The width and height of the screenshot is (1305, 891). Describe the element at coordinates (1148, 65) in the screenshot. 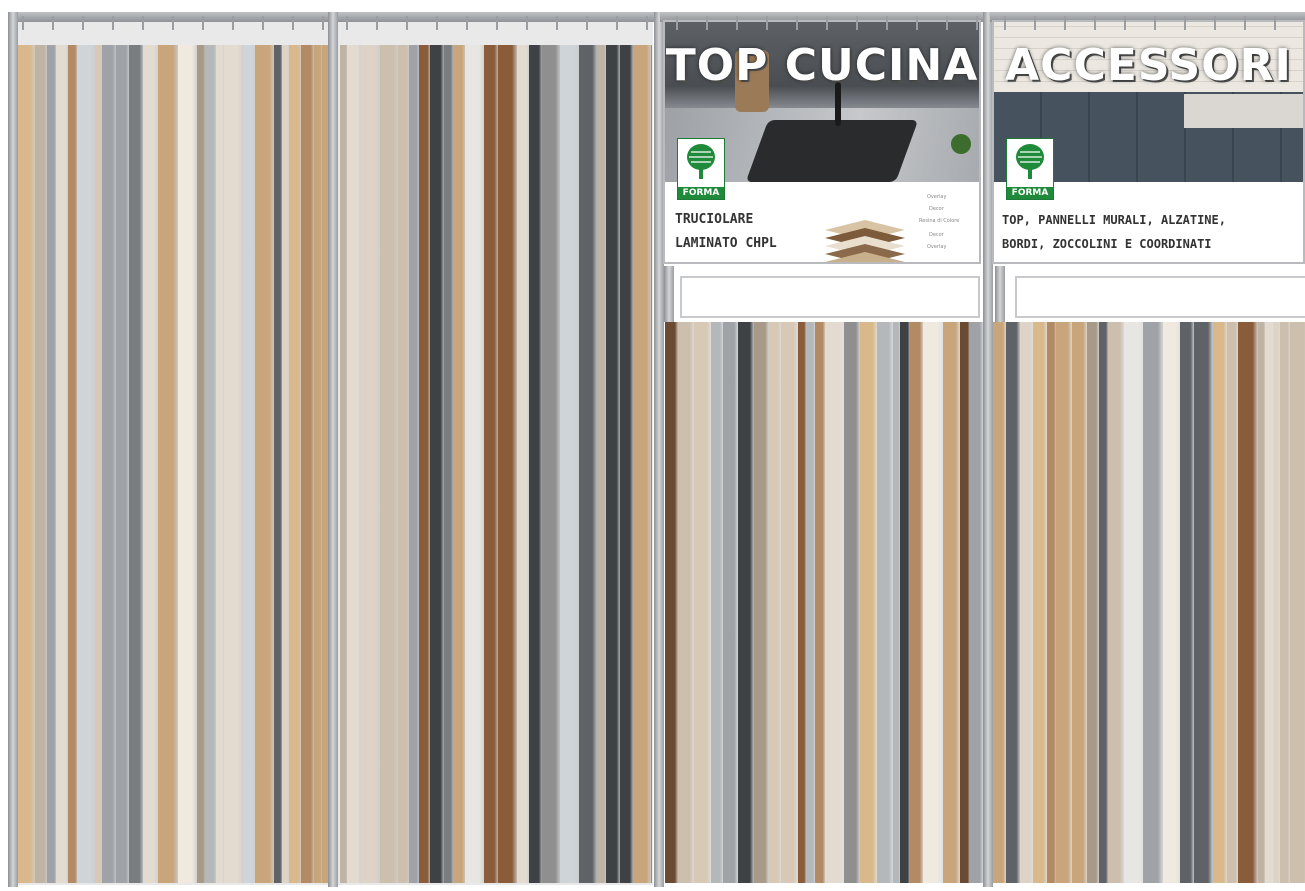

I see `sign-title: ACCESSORI` at that location.